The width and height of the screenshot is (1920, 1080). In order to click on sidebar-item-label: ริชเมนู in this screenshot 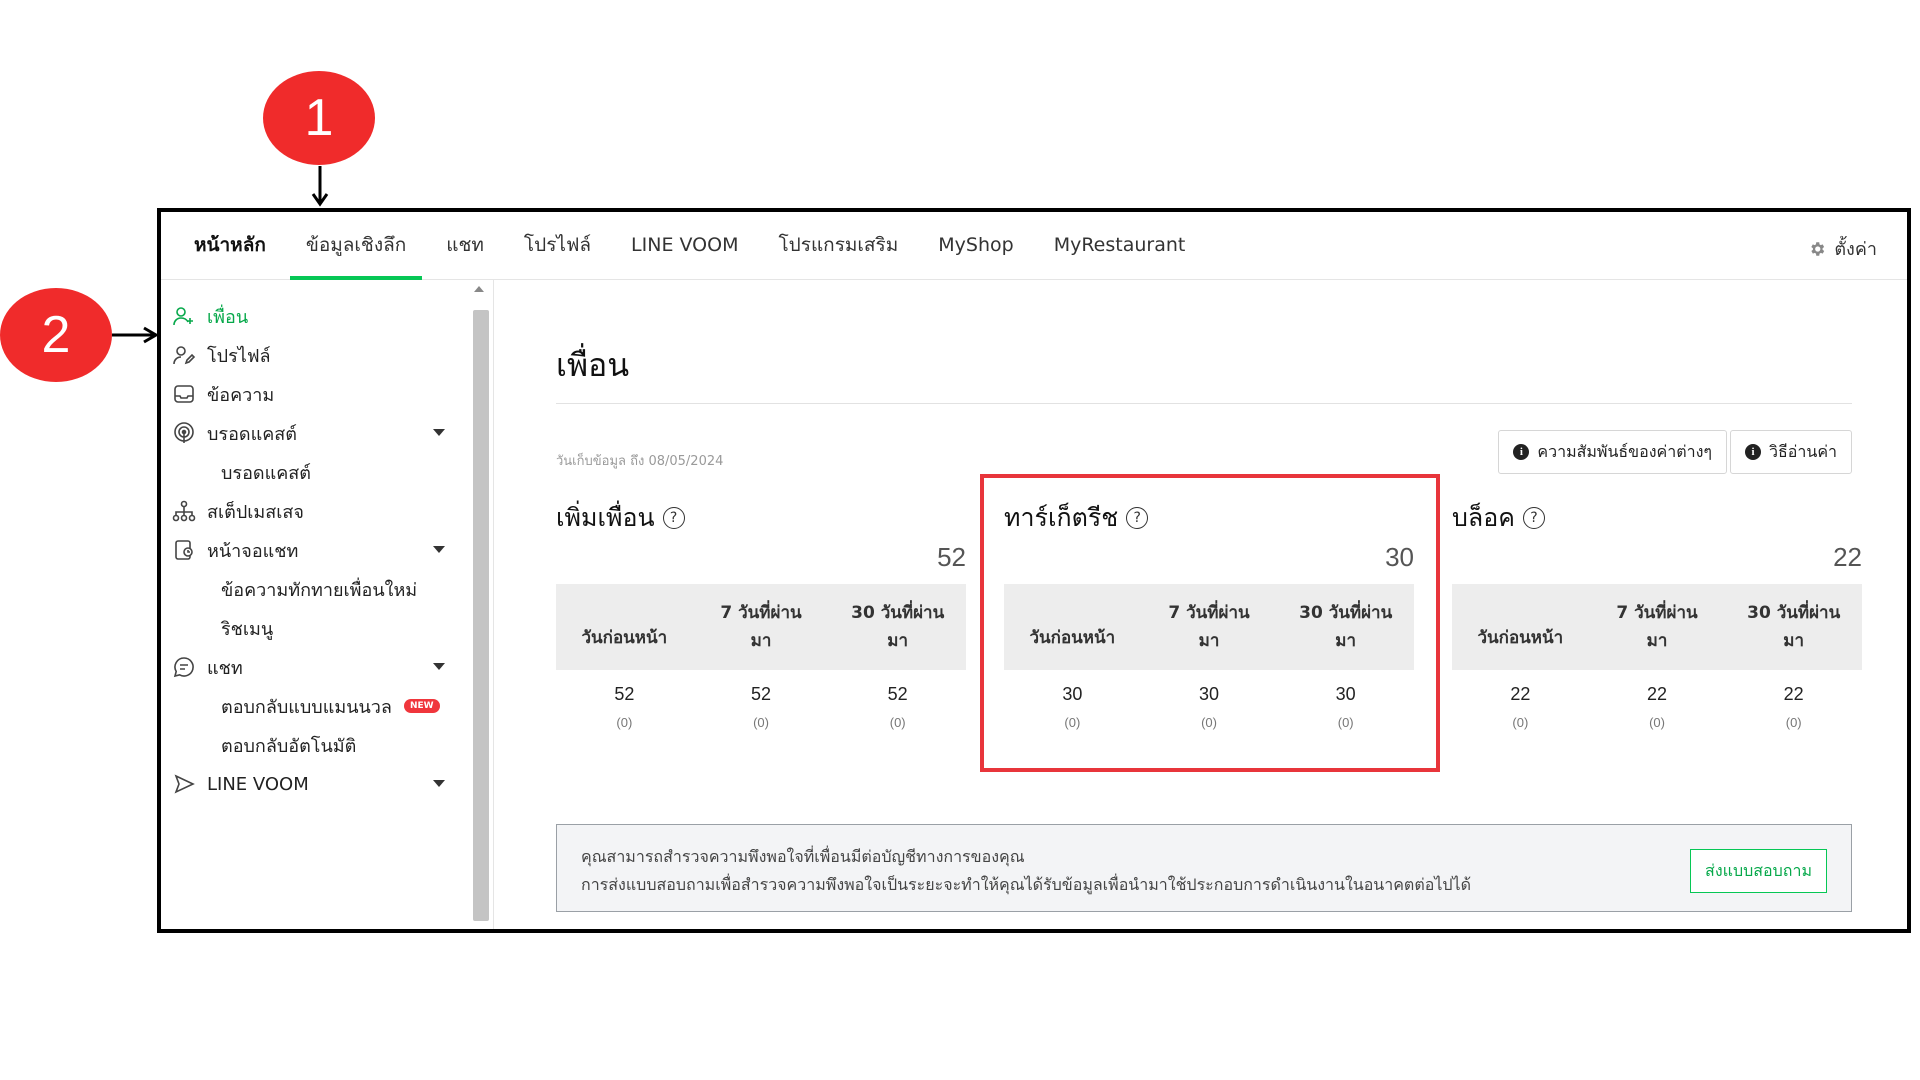, I will do `click(247, 629)`.